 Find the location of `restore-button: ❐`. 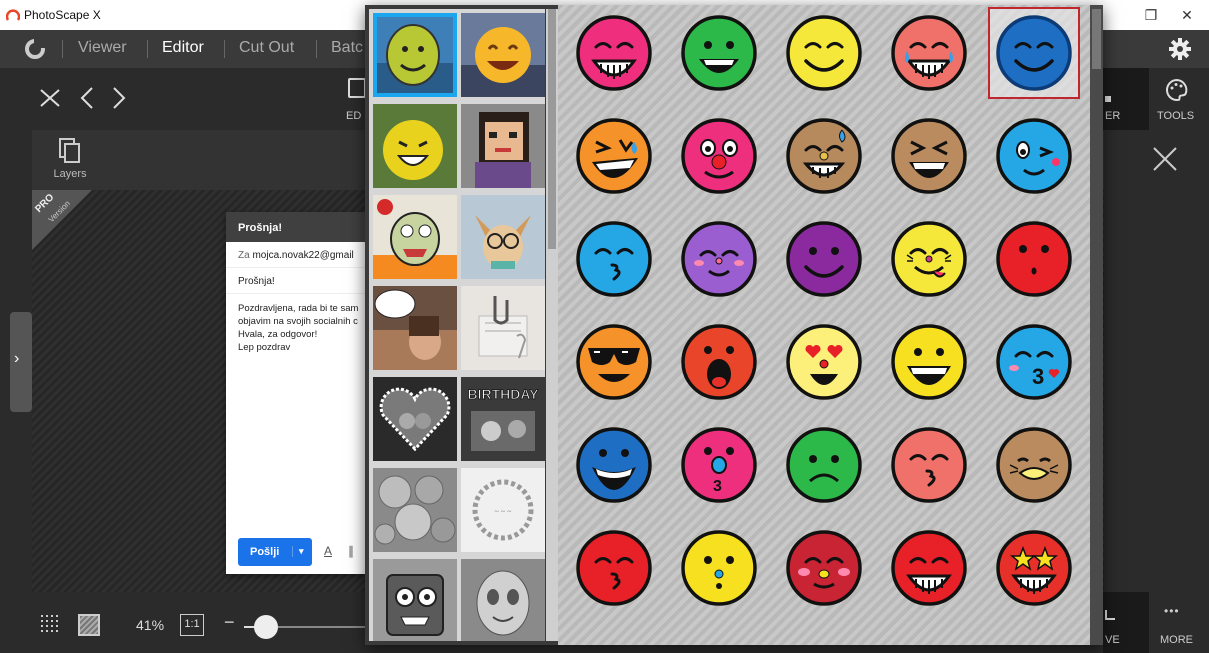

restore-button: ❐ is located at coordinates (1151, 15).